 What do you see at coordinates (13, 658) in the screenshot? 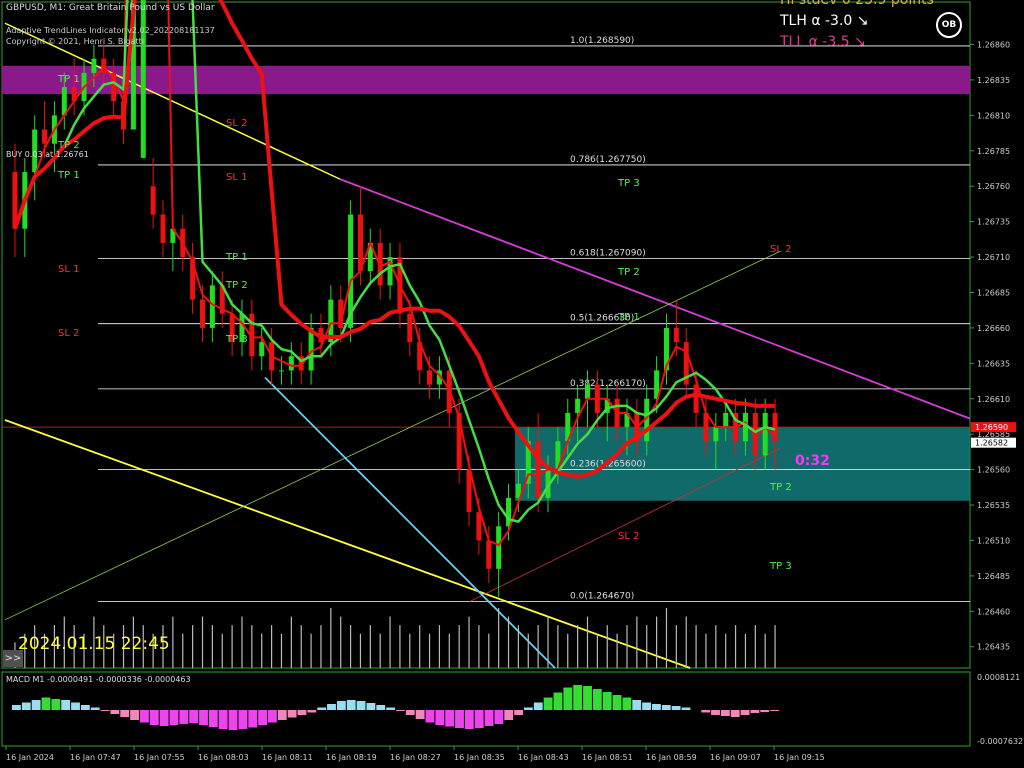
I see `scroll-button: >>` at bounding box center [13, 658].